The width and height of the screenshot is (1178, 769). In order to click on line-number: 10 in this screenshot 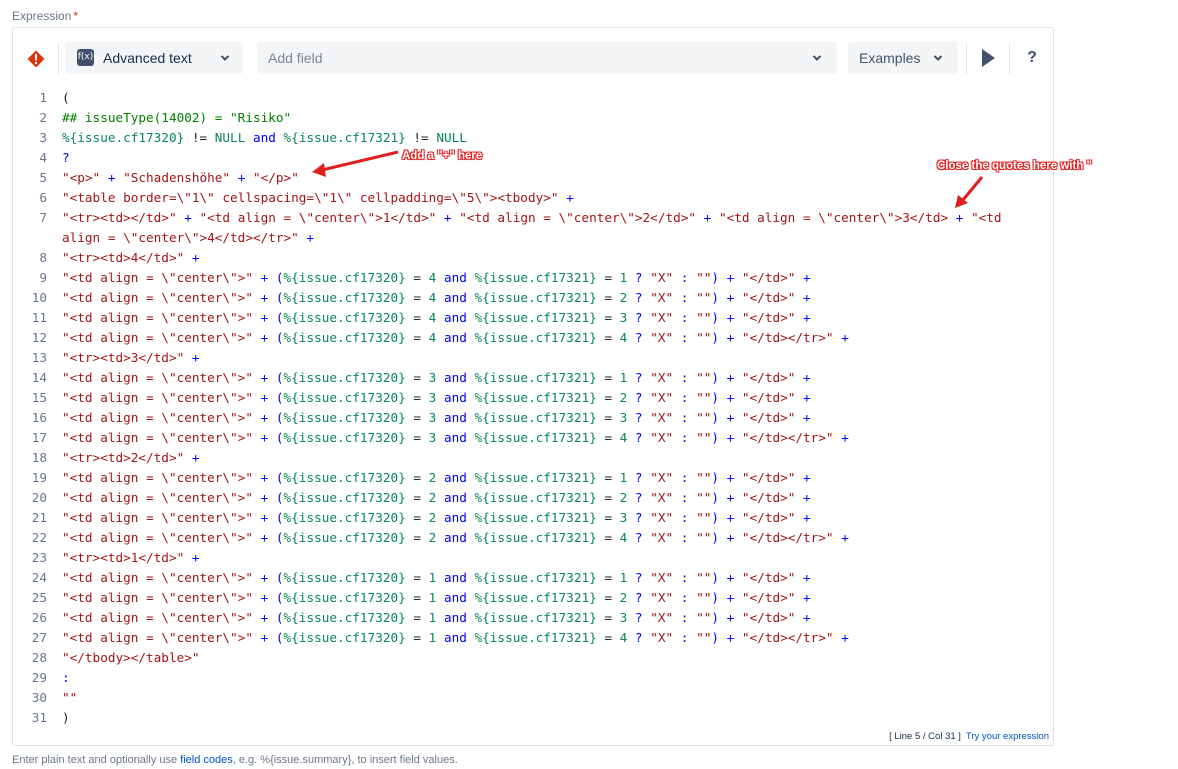, I will do `click(39, 297)`.